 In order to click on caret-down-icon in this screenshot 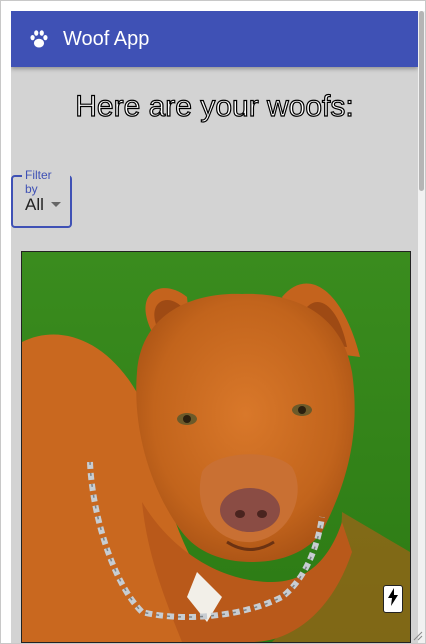, I will do `click(56, 204)`.